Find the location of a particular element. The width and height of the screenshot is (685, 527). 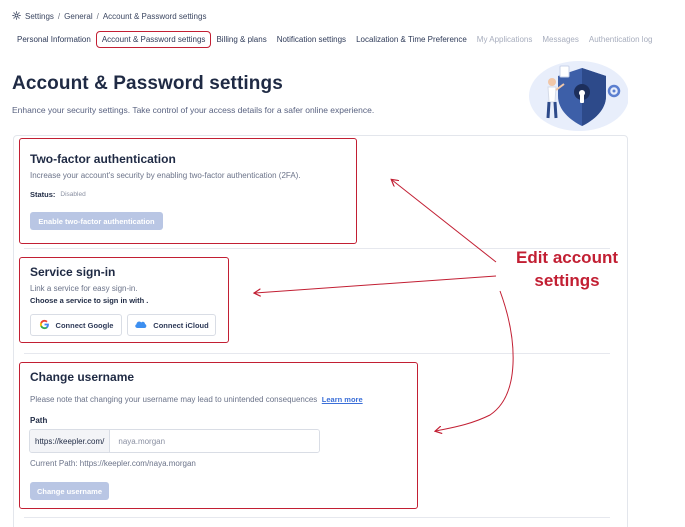

annotation-line-2: settings is located at coordinates (567, 280).